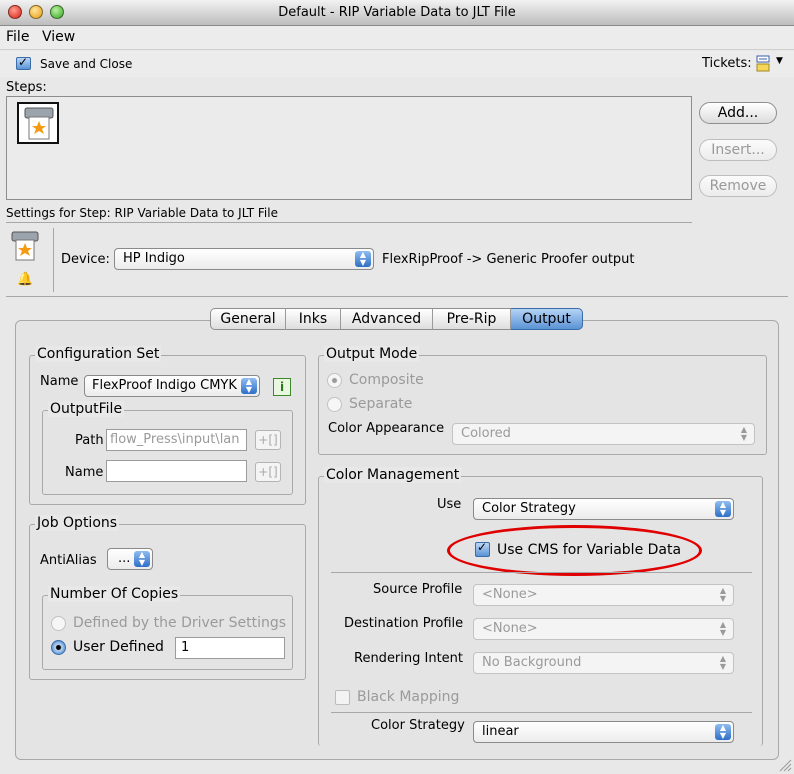 Image resolution: width=794 pixels, height=774 pixels. I want to click on use-value: Color Strategy, so click(529, 508).